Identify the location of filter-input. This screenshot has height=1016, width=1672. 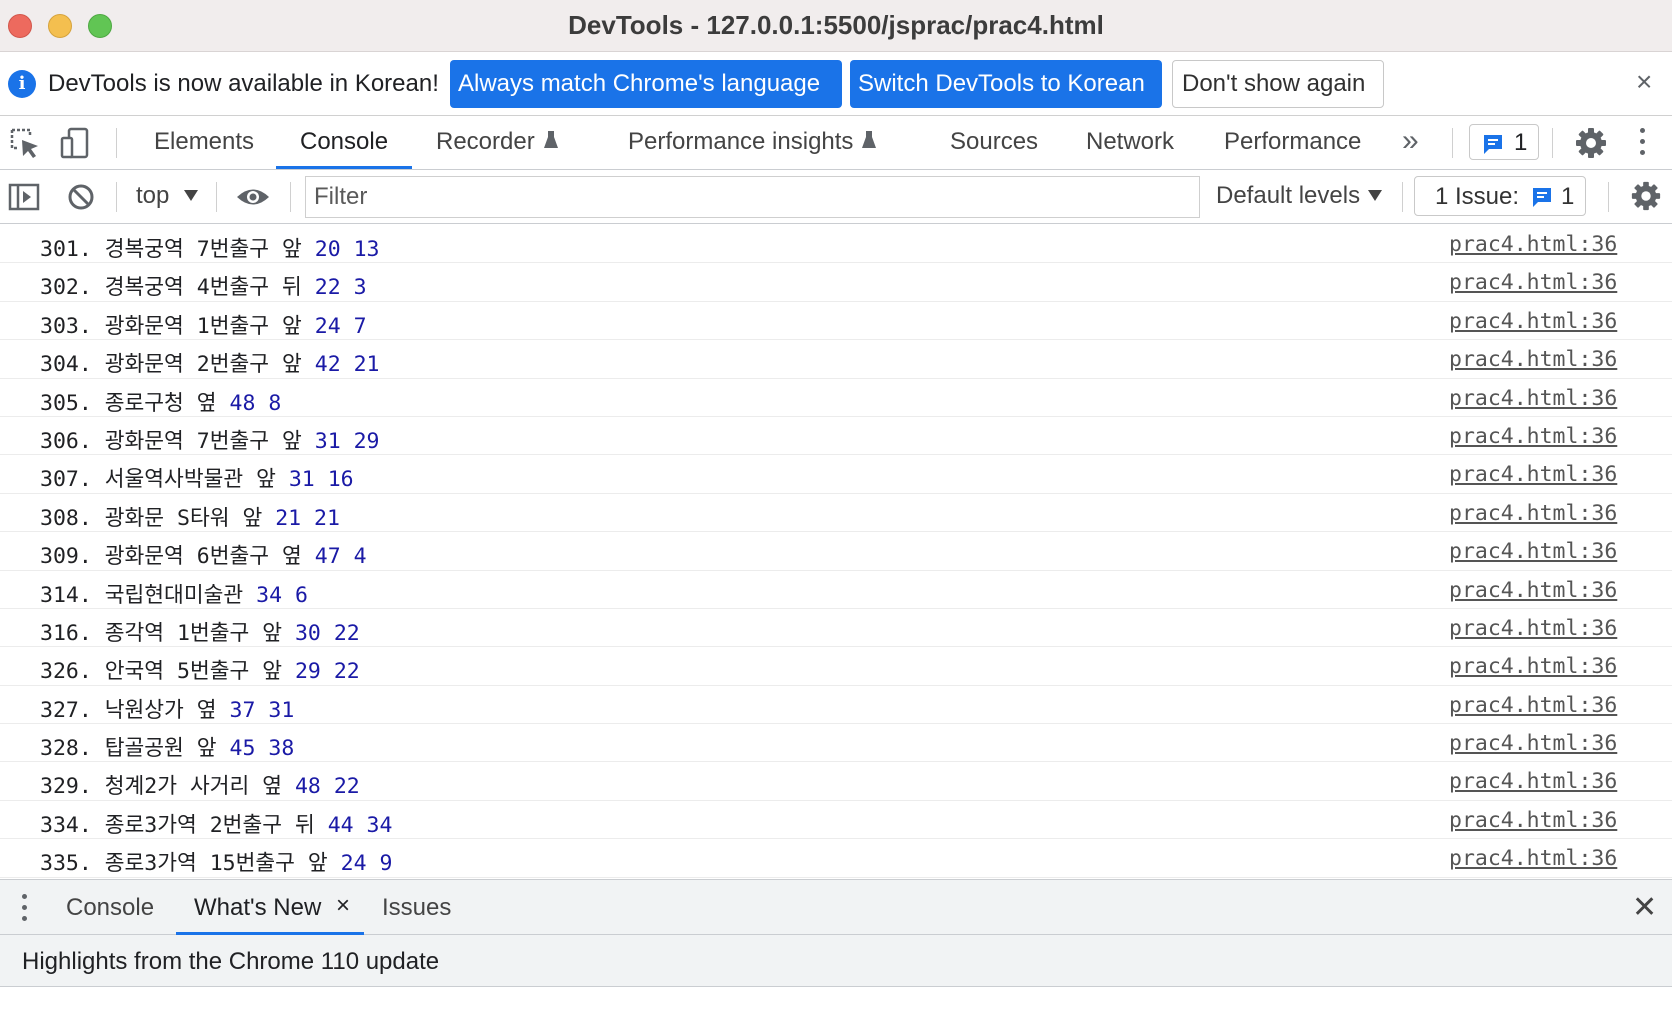
(752, 197).